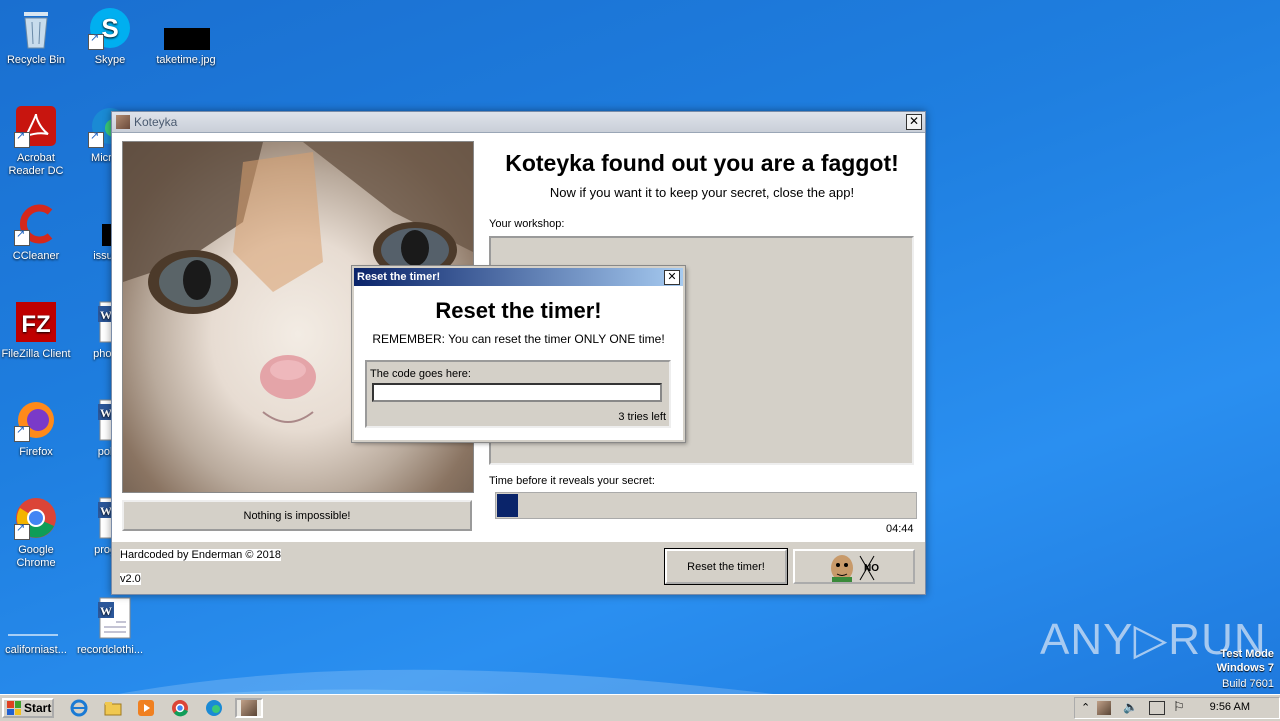 The width and height of the screenshot is (1280, 721). What do you see at coordinates (200, 555) in the screenshot?
I see `credit-text: Hardcoded by Enderman © 2018` at bounding box center [200, 555].